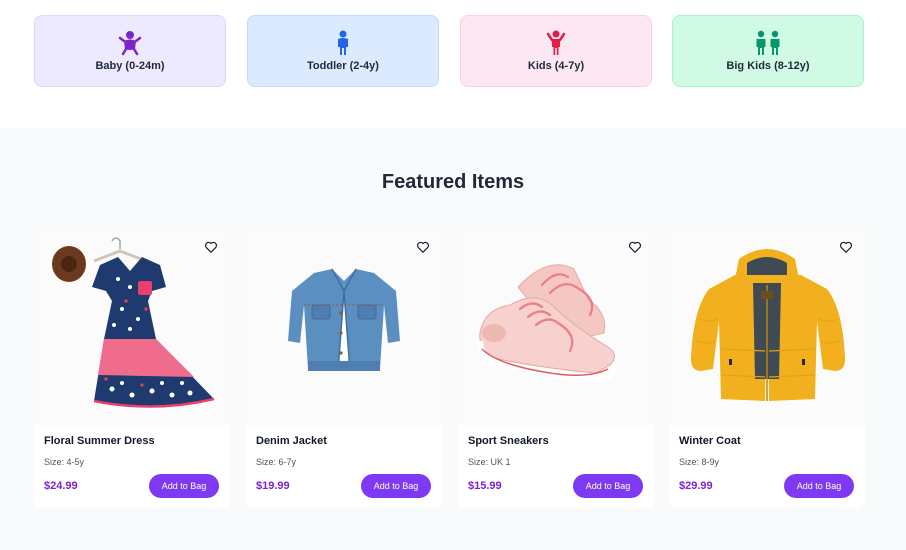 The image size is (906, 550). Describe the element at coordinates (130, 66) in the screenshot. I see `category-label: Baby (0-24m)` at that location.